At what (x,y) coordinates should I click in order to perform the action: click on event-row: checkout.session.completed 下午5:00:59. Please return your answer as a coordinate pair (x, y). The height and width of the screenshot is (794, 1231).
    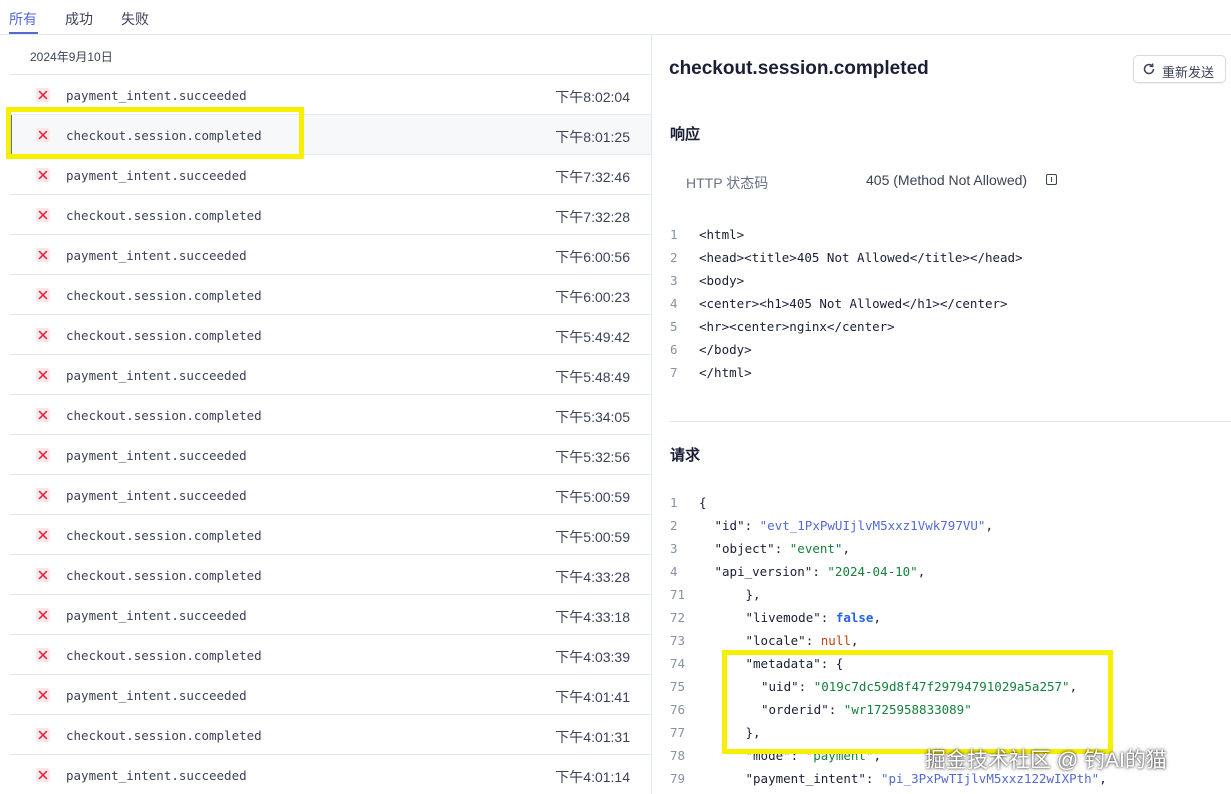
    Looking at the image, I should click on (330, 535).